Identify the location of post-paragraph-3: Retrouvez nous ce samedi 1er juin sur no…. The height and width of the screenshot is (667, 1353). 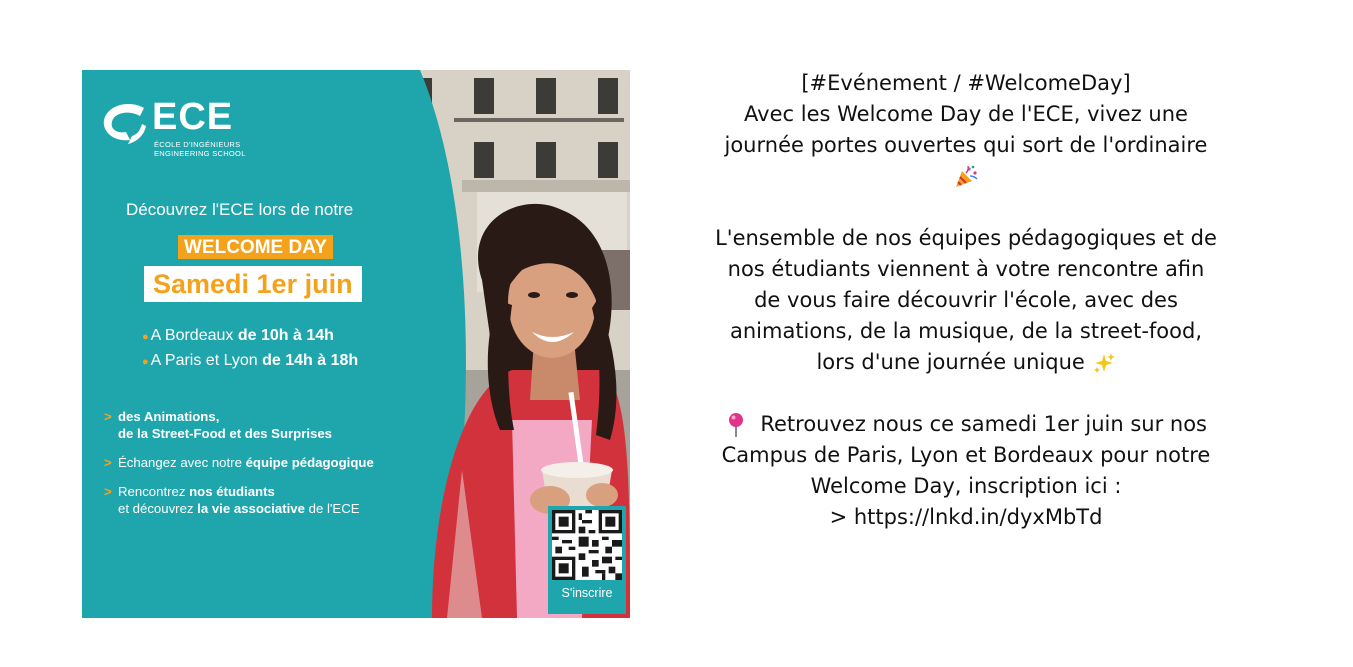
(966, 471).